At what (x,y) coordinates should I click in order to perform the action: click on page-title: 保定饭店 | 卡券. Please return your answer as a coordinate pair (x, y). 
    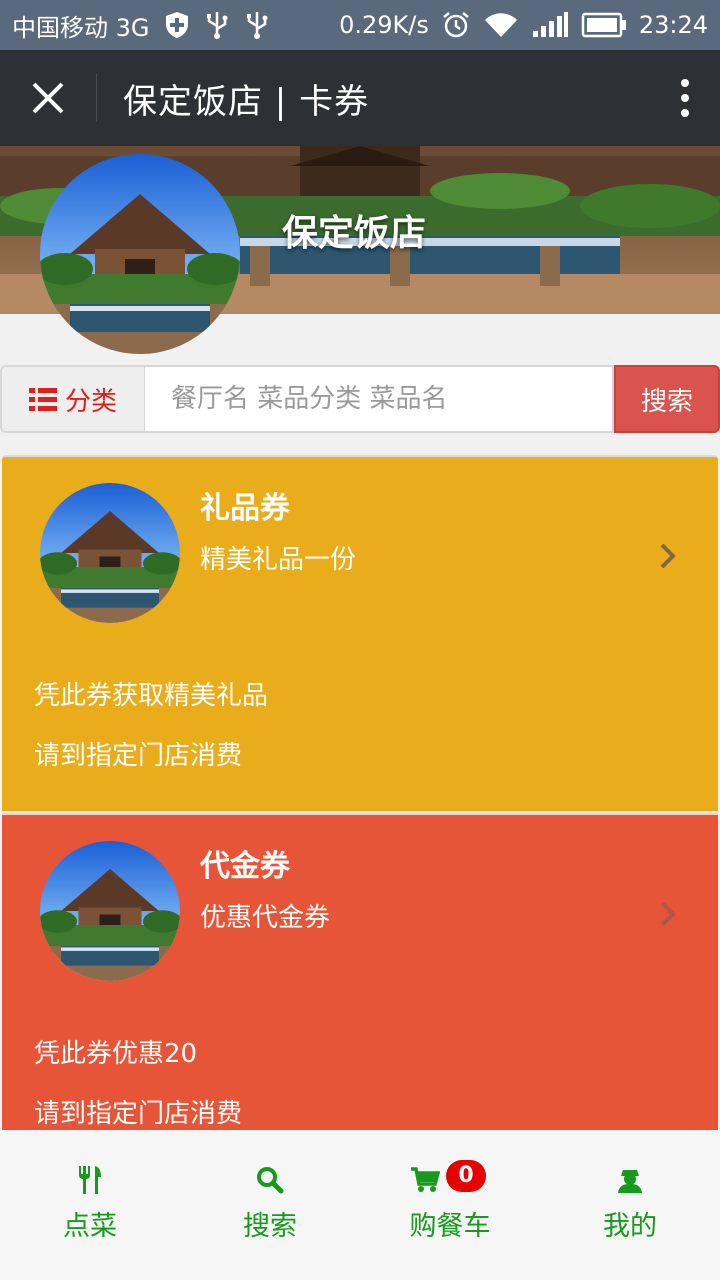
    Looking at the image, I should click on (246, 101).